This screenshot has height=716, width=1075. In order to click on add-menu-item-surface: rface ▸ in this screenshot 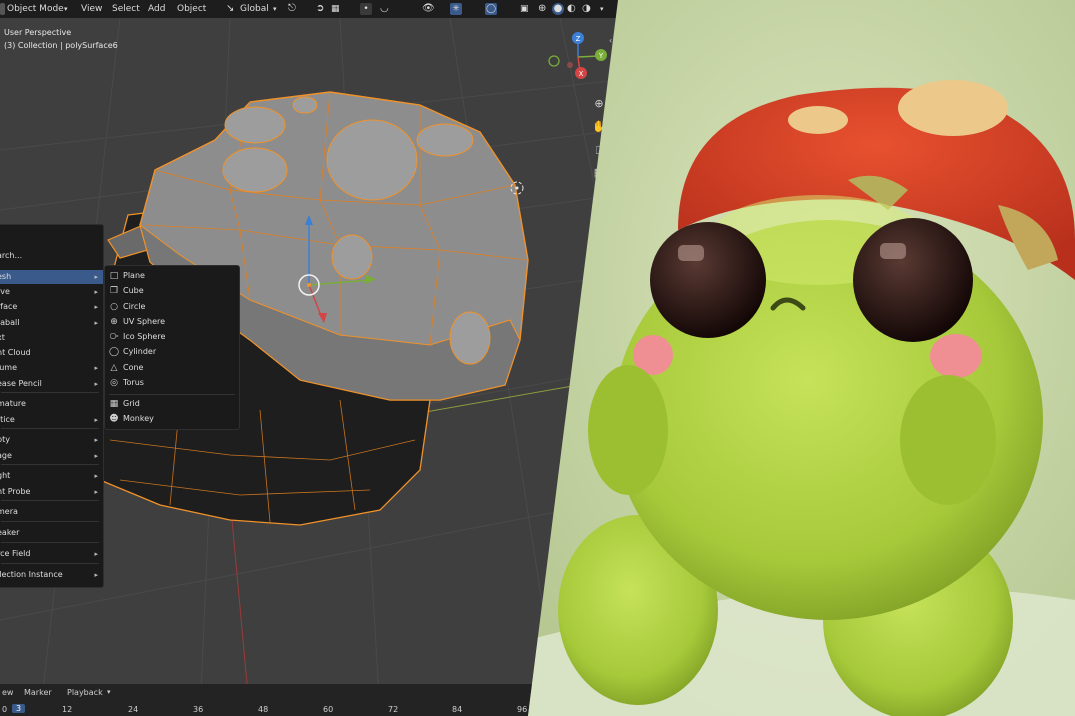, I will do `click(51, 307)`.